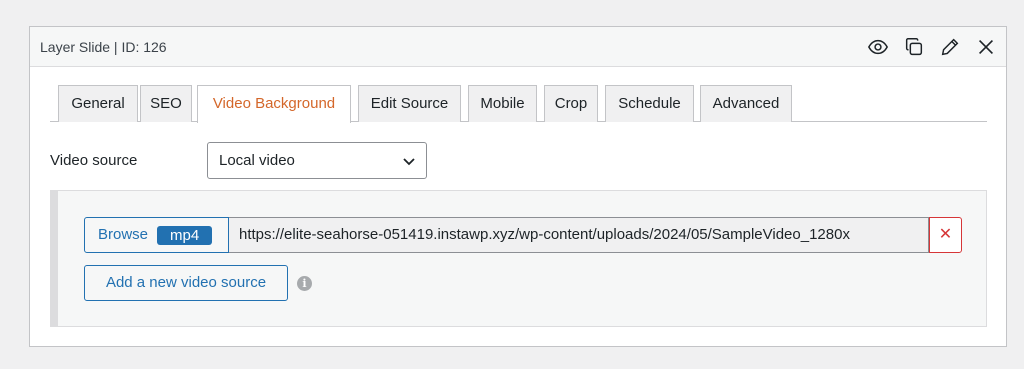 The image size is (1024, 369). Describe the element at coordinates (185, 235) in the screenshot. I see `format-badge: mp4` at that location.